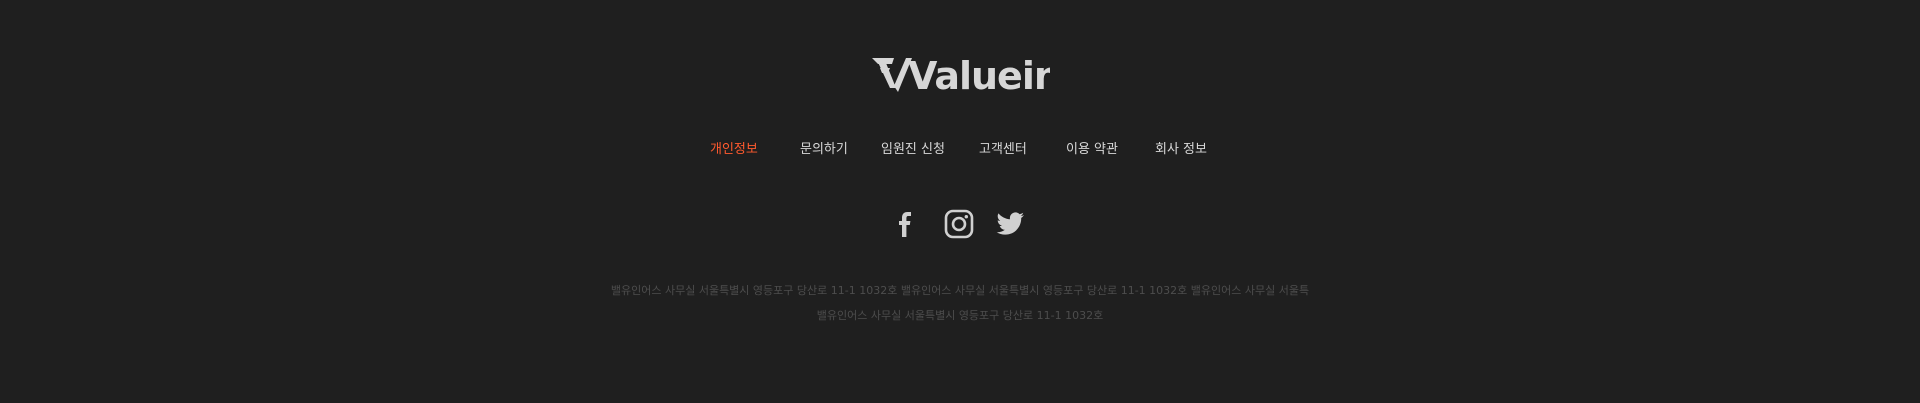  What do you see at coordinates (1092, 150) in the screenshot?
I see `nav-item-terms: 이용 약관` at bounding box center [1092, 150].